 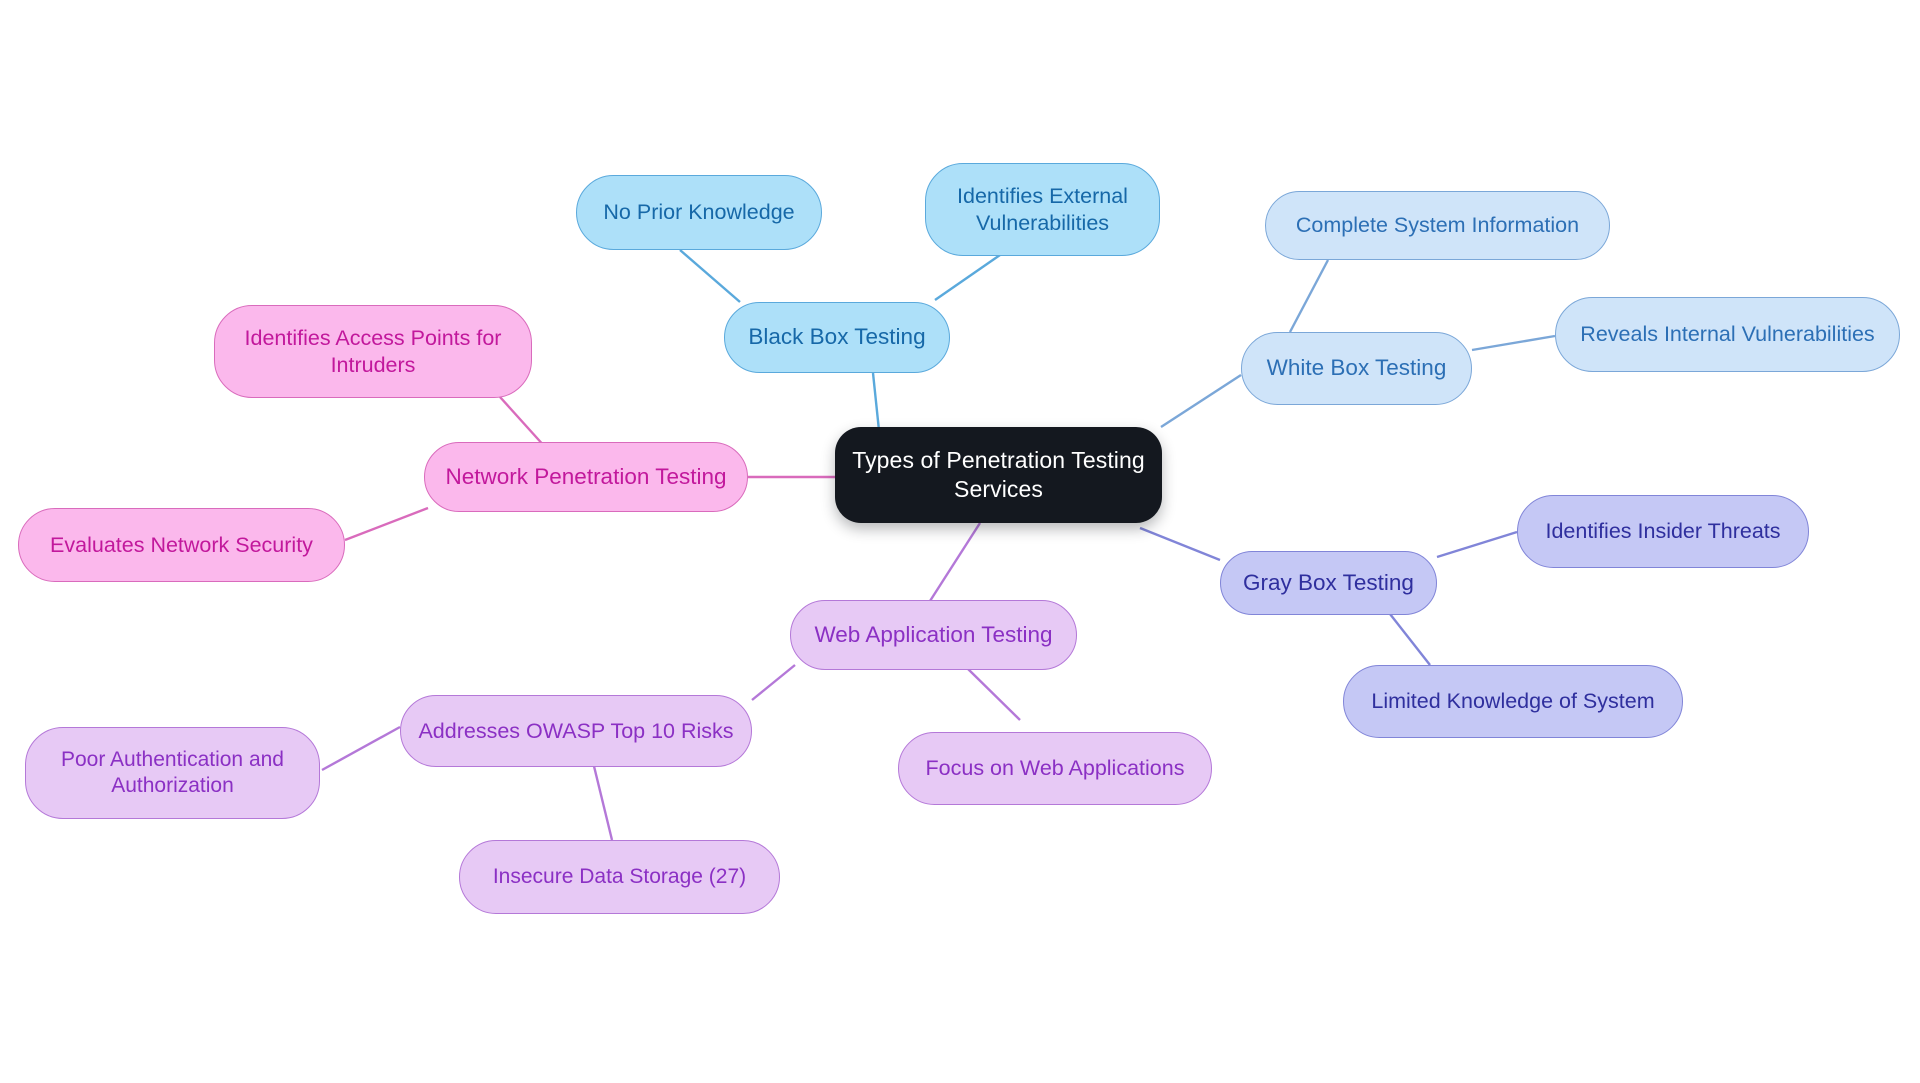 I want to click on node-insecure-data-storage: Insecure Data Storage (27), so click(x=619, y=877).